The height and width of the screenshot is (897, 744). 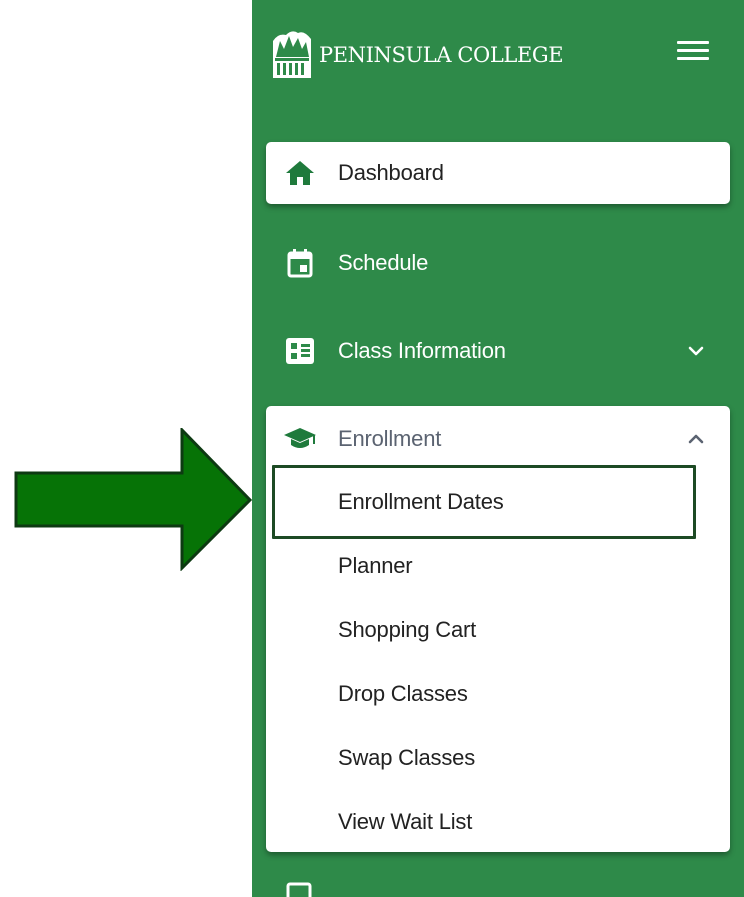 I want to click on calendar-icon, so click(x=300, y=263).